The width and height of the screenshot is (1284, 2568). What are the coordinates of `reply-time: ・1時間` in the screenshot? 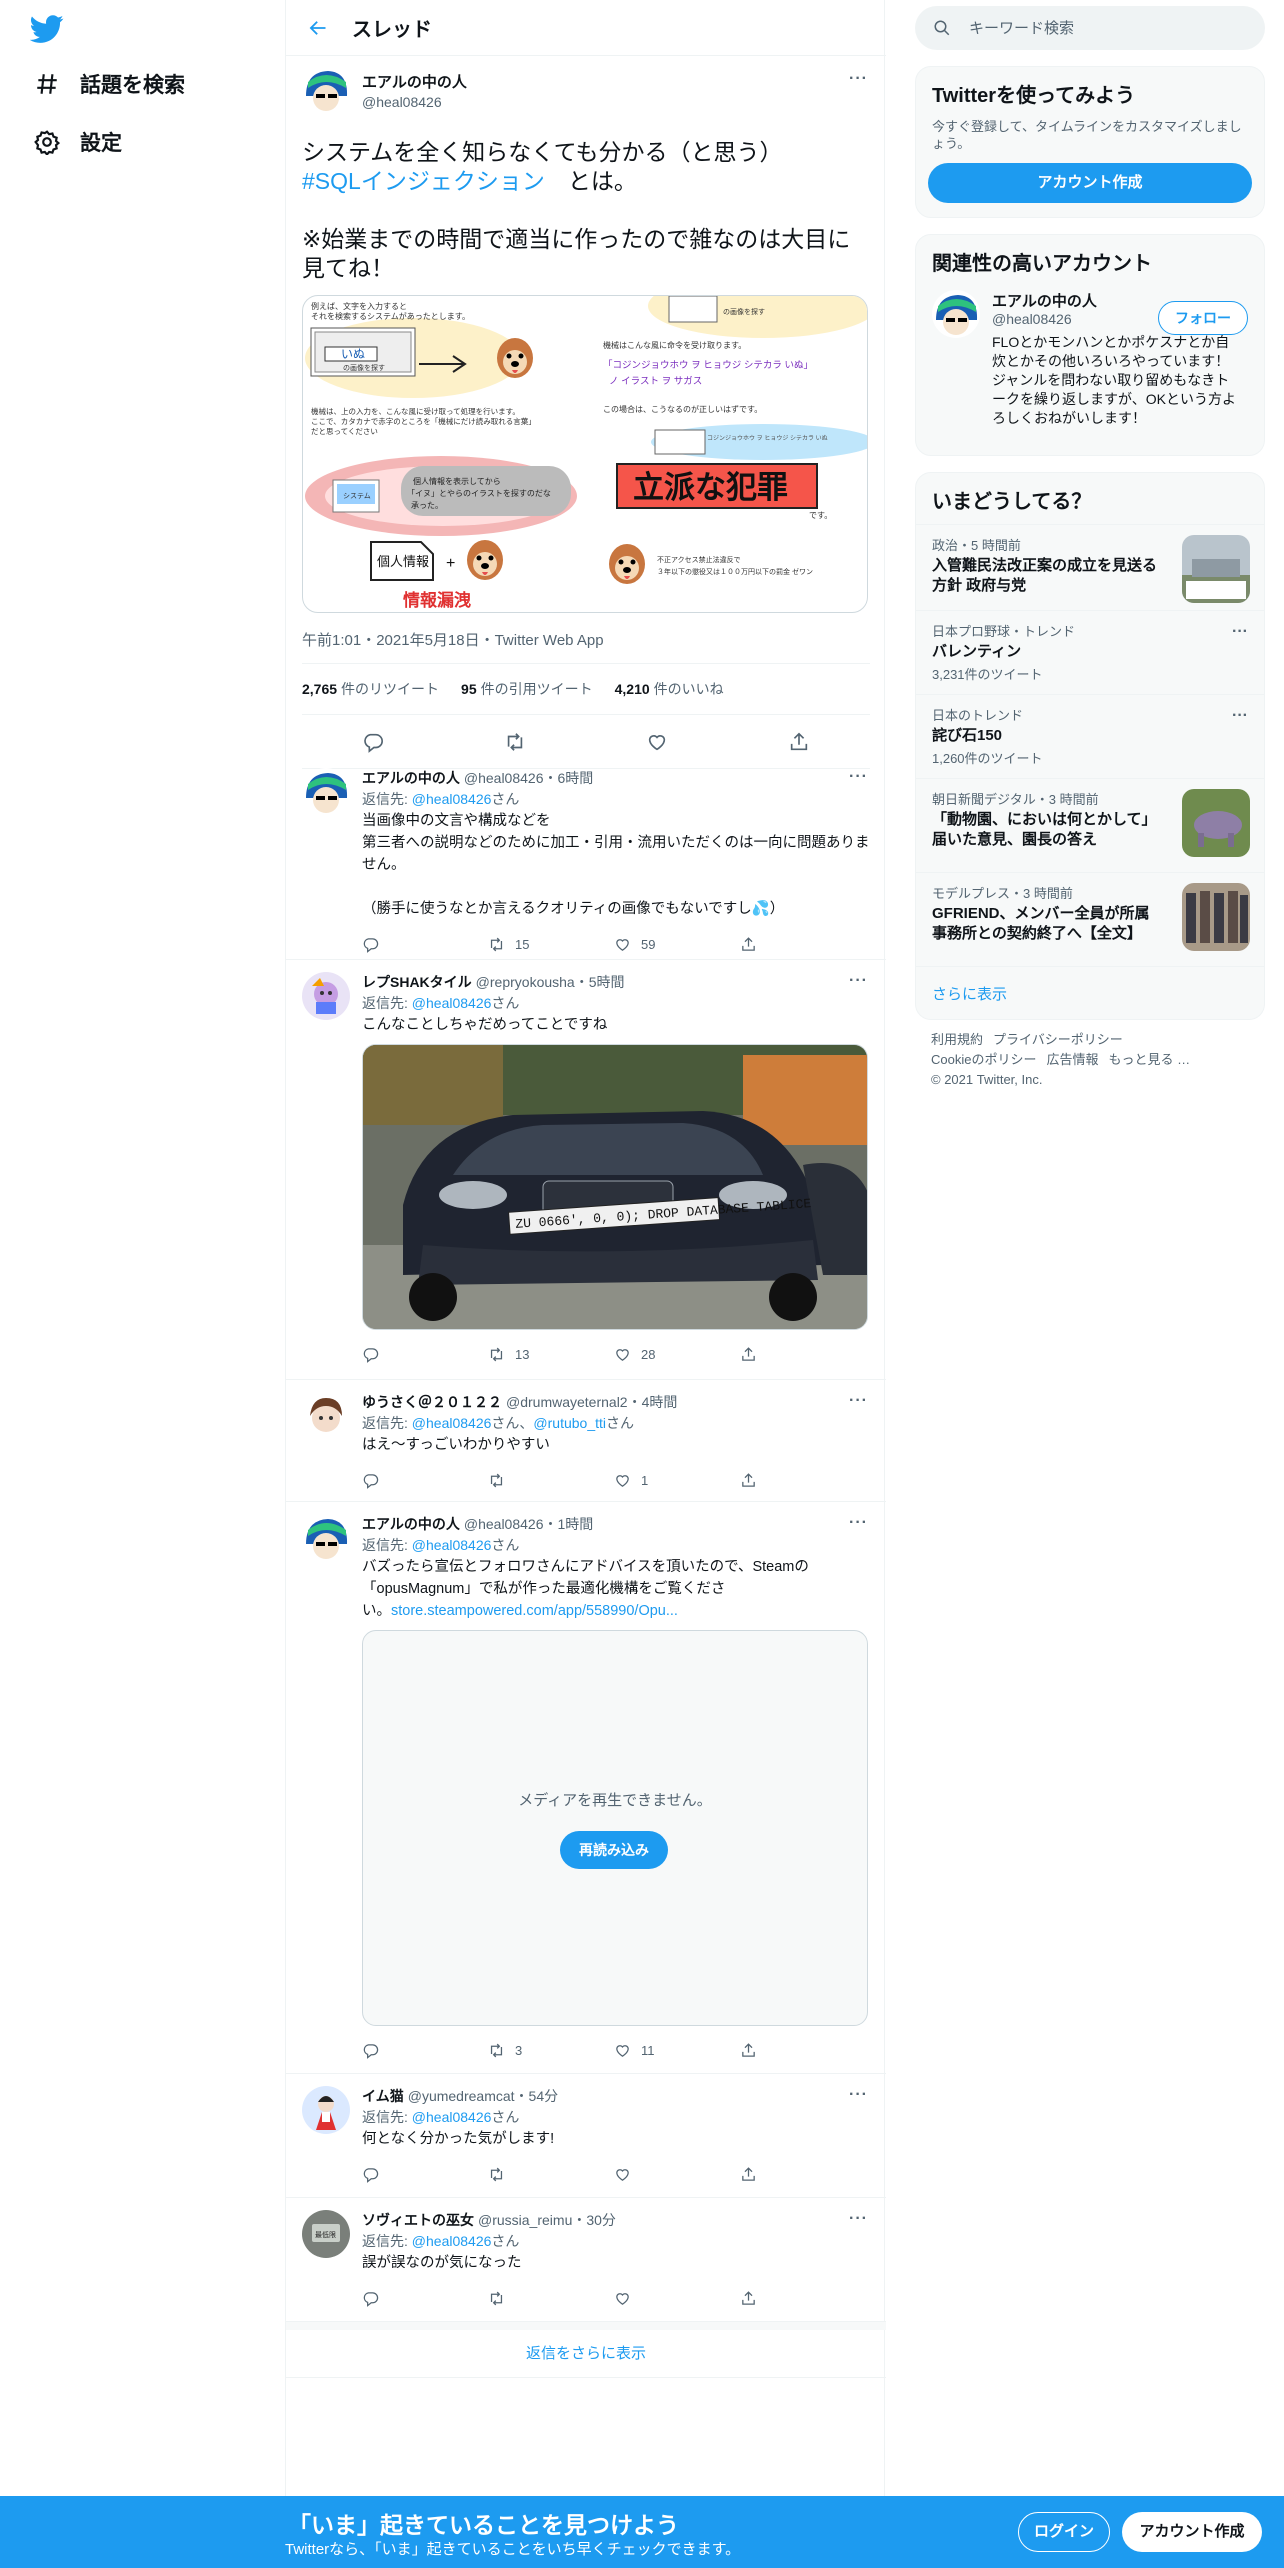 It's located at (569, 1524).